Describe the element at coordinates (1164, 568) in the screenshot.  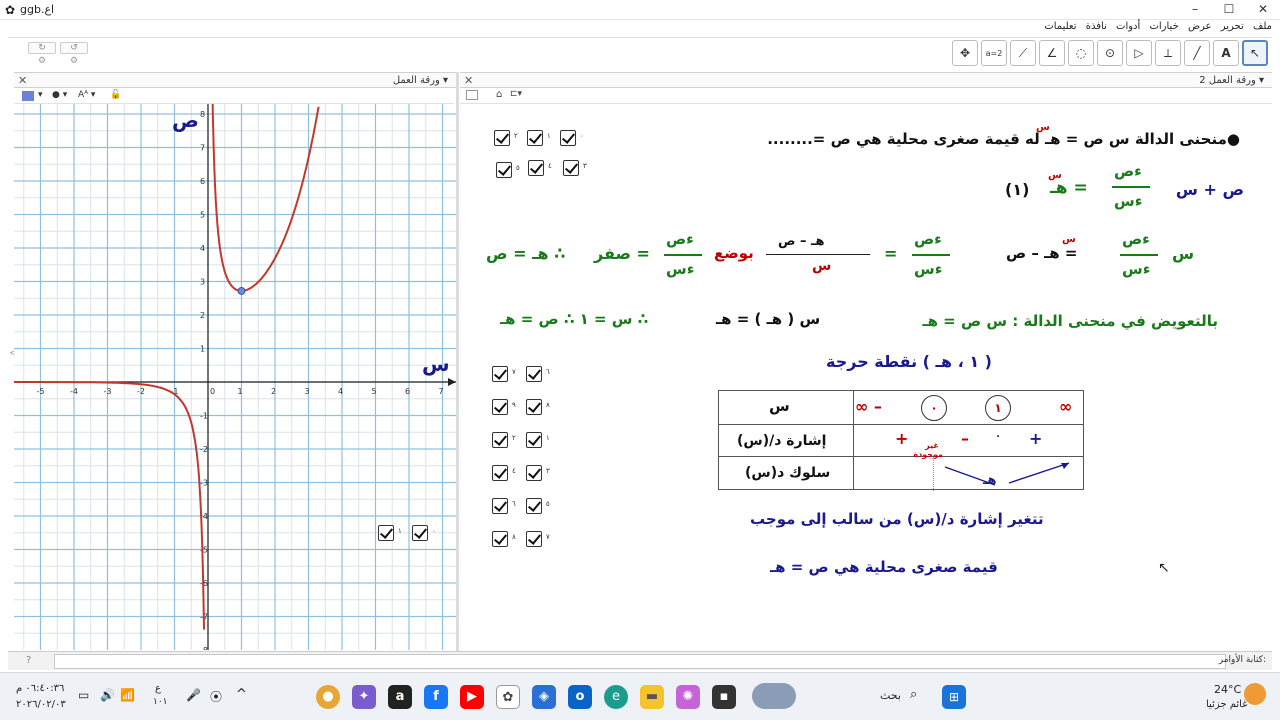
I see `mouse-cursor-icon: ↖` at that location.